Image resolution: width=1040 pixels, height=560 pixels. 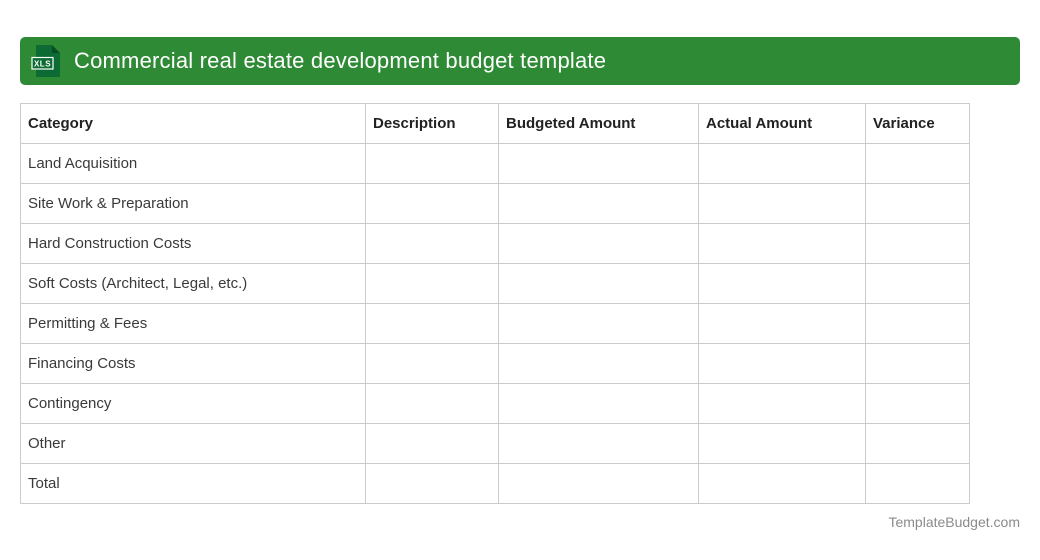 What do you see at coordinates (193, 403) in the screenshot?
I see `category-cell: Contingency` at bounding box center [193, 403].